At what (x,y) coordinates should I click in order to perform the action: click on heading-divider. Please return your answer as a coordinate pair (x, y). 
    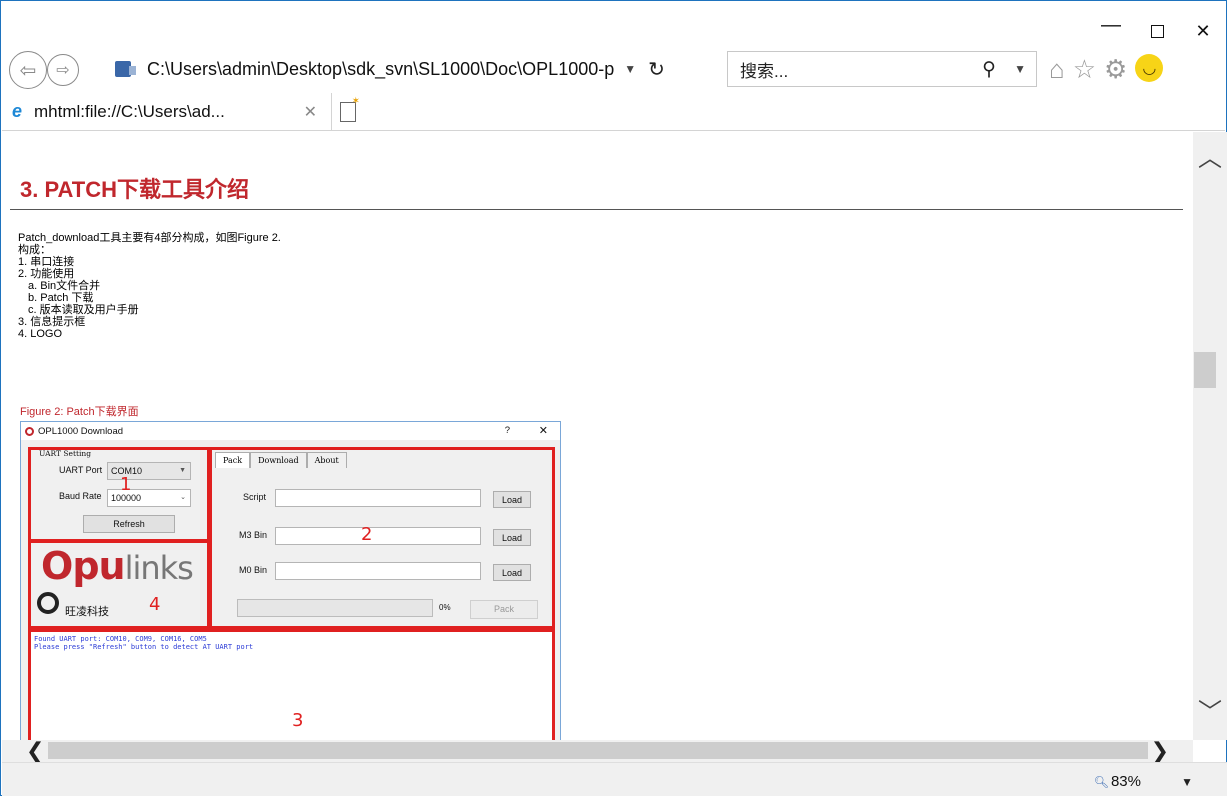
    Looking at the image, I should click on (596, 209).